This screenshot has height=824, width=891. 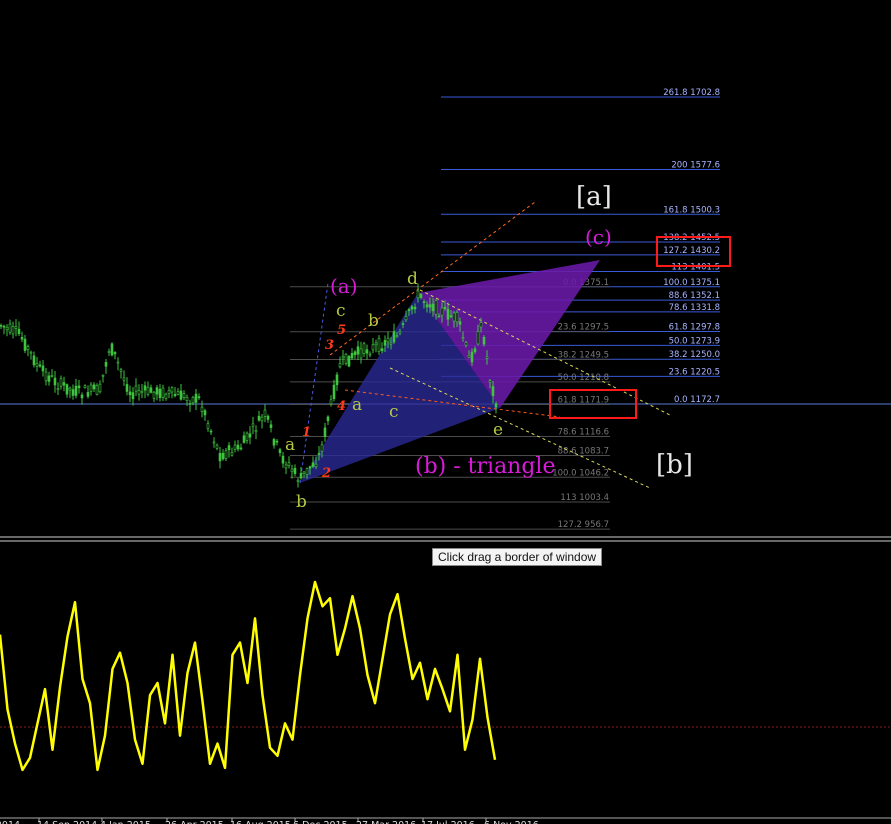 What do you see at coordinates (10, 822) in the screenshot?
I see `x-tick-label: Jun 2014` at bounding box center [10, 822].